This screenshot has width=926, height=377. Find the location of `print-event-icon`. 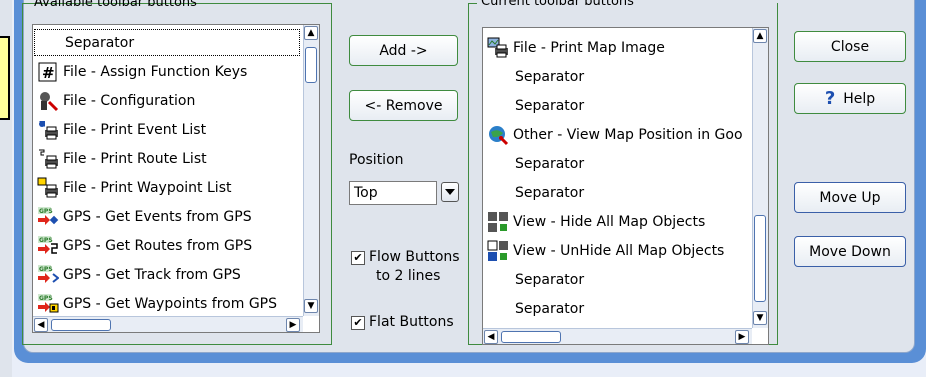

print-event-icon is located at coordinates (48, 130).